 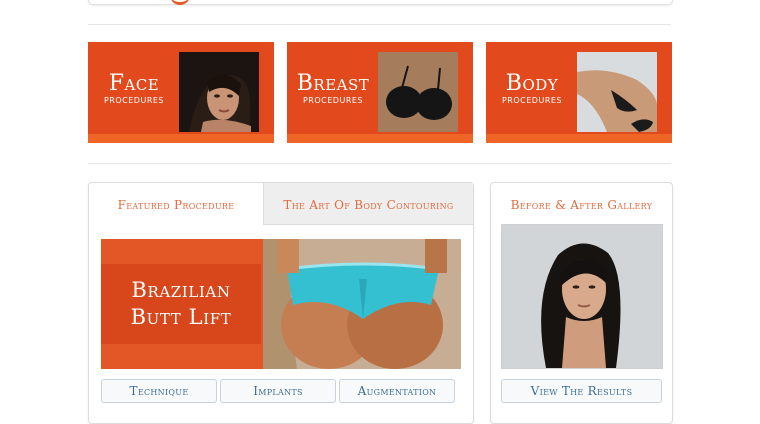 What do you see at coordinates (181, 304) in the screenshot?
I see `hero-title: Brazilian Butt Lift` at bounding box center [181, 304].